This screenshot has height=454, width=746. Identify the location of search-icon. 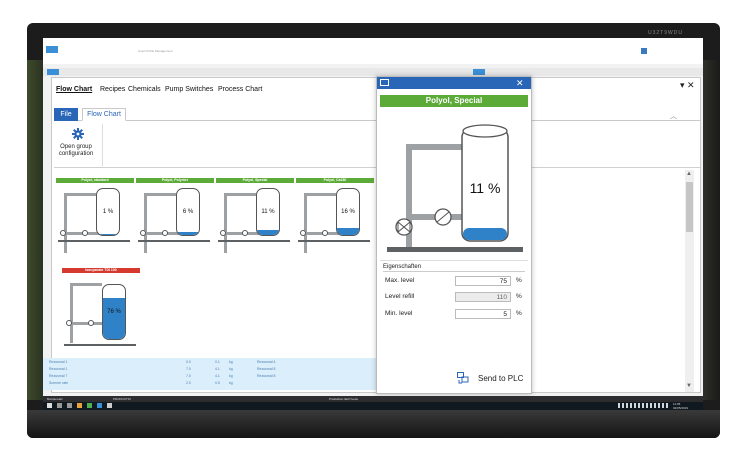
(59, 405).